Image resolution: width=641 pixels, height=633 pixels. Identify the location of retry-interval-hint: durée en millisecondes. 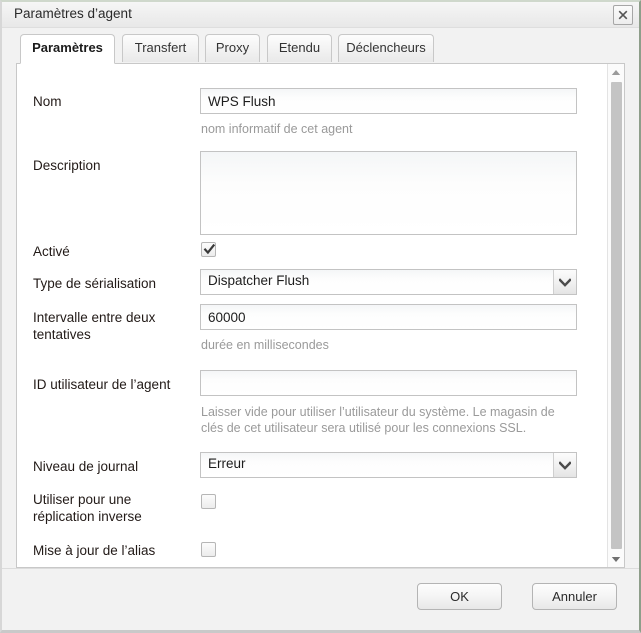
(265, 345).